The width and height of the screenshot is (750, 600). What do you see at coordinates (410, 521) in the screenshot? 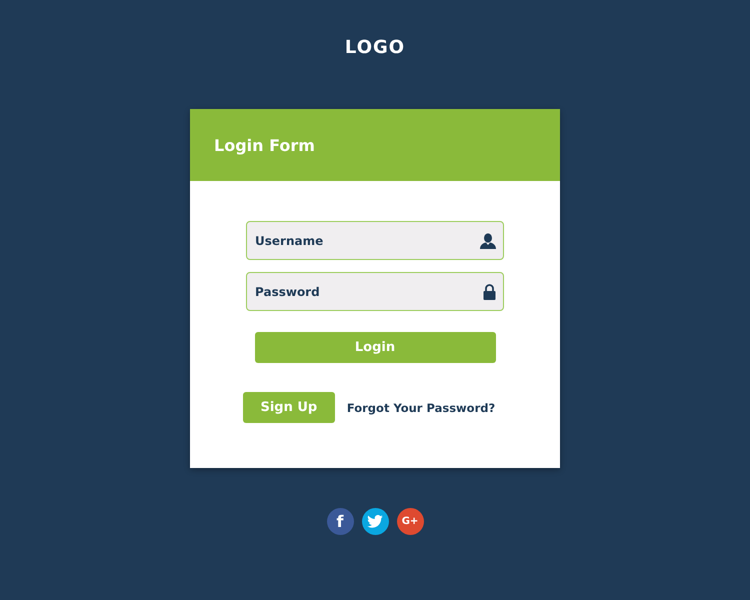
I see `google-plus-button: G+` at bounding box center [410, 521].